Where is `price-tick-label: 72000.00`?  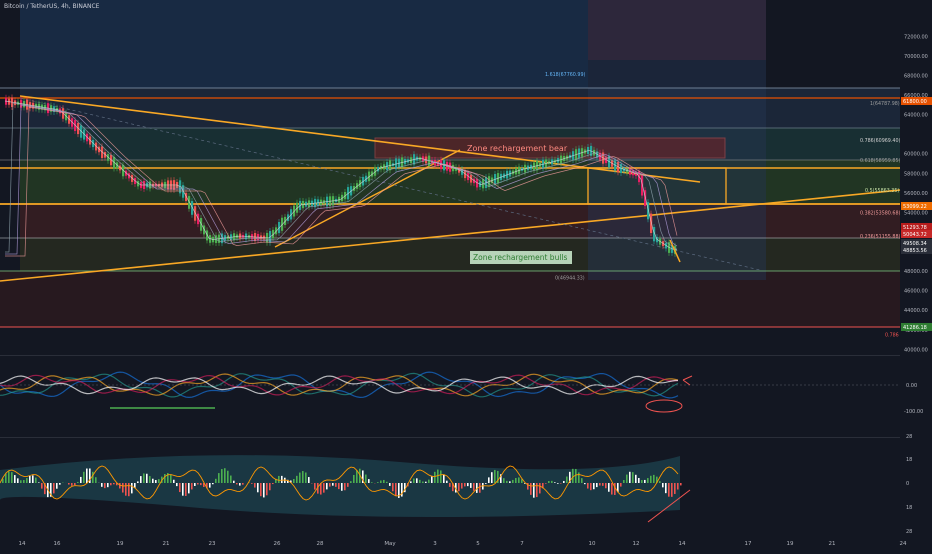 price-tick-label: 72000.00 is located at coordinates (916, 37).